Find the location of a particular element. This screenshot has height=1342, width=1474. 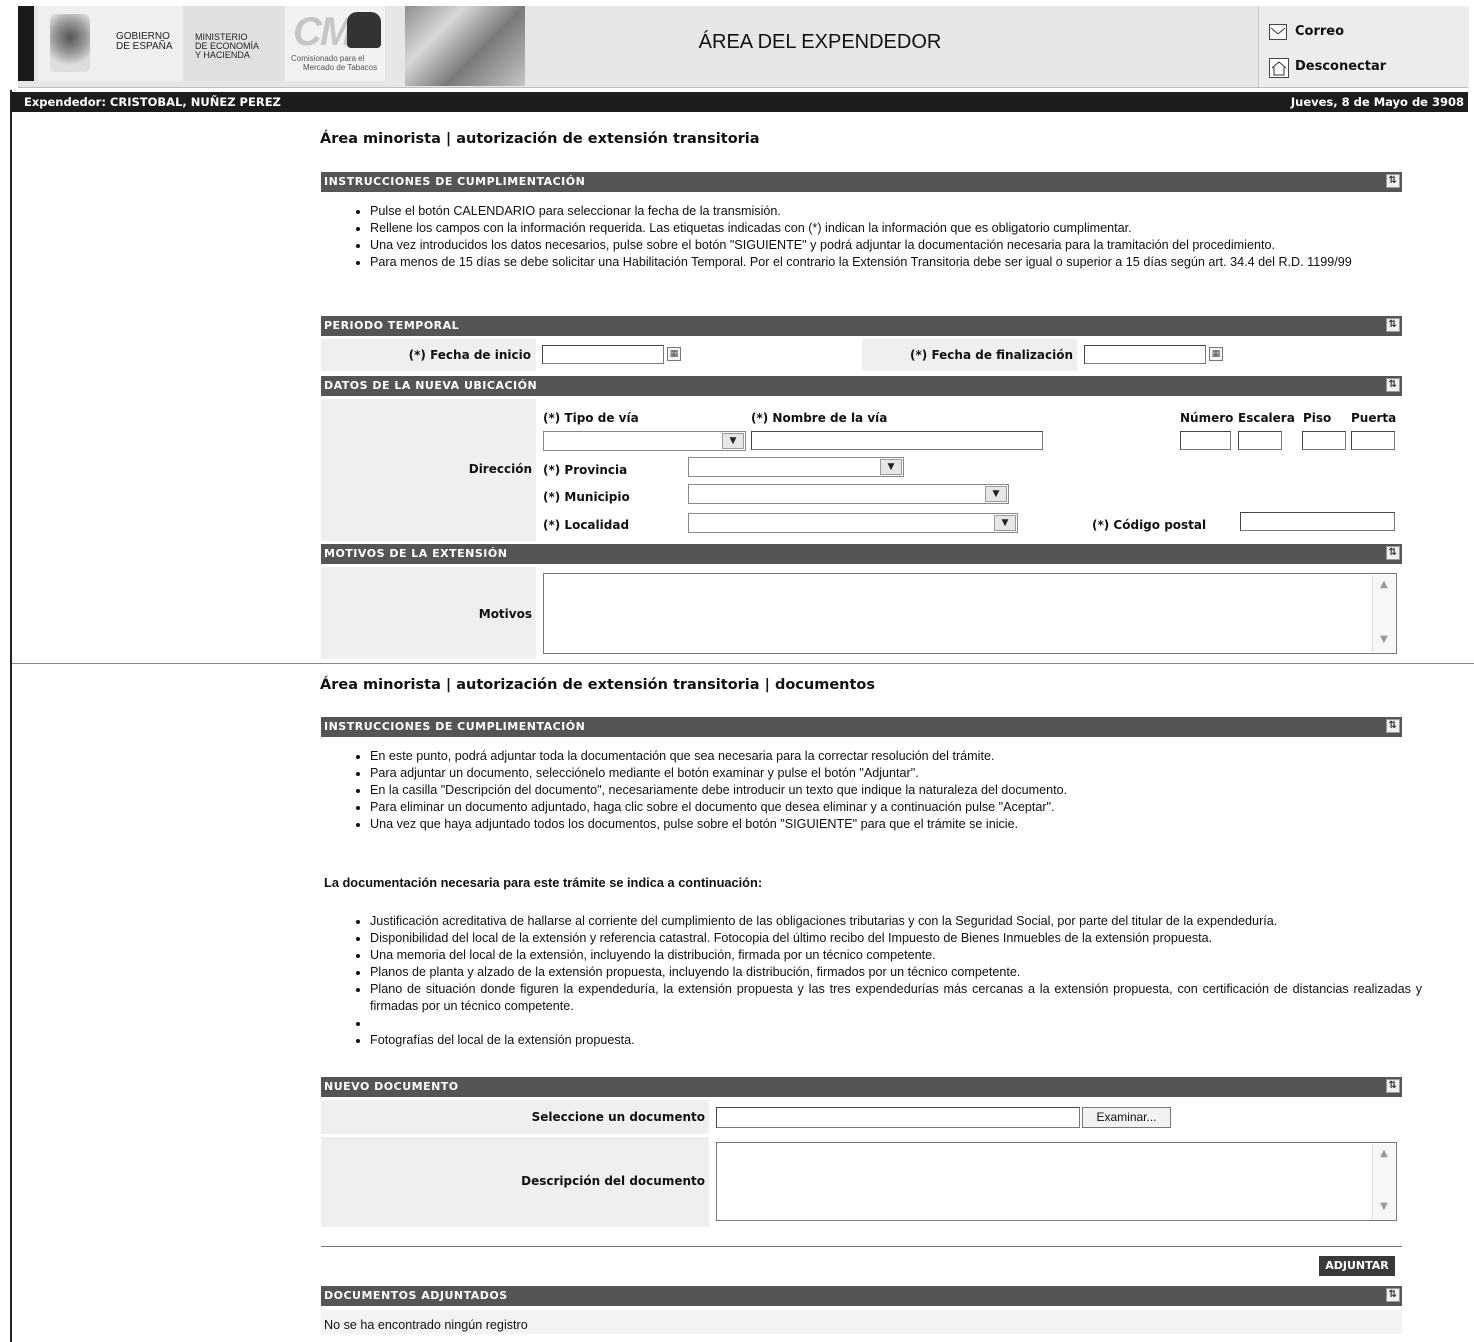

motivos-section-header: MOTIVOS DE LA EXTENSIÓN ⇅ is located at coordinates (861, 554).